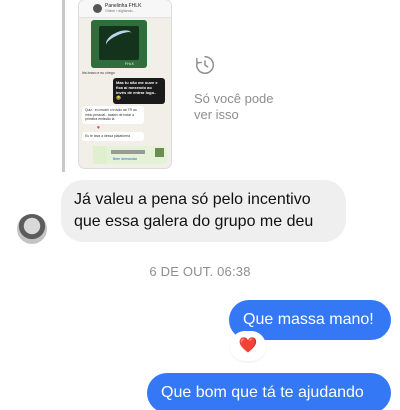 This screenshot has height=410, width=400. Describe the element at coordinates (119, 44) in the screenshot. I see `screenshot-media: FHLK` at that location.